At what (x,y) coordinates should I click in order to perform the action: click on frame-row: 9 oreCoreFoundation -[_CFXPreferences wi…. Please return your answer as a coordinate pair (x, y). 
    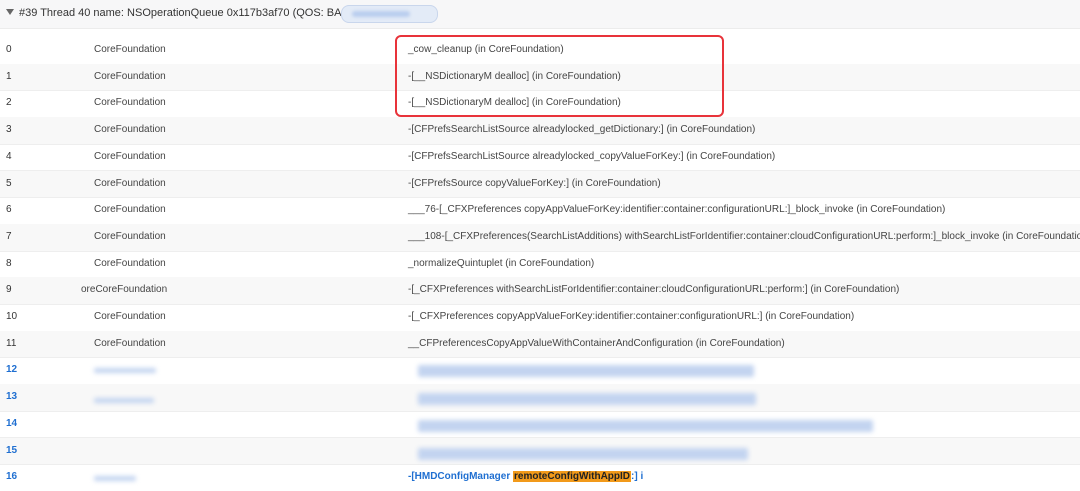
    Looking at the image, I should click on (540, 291).